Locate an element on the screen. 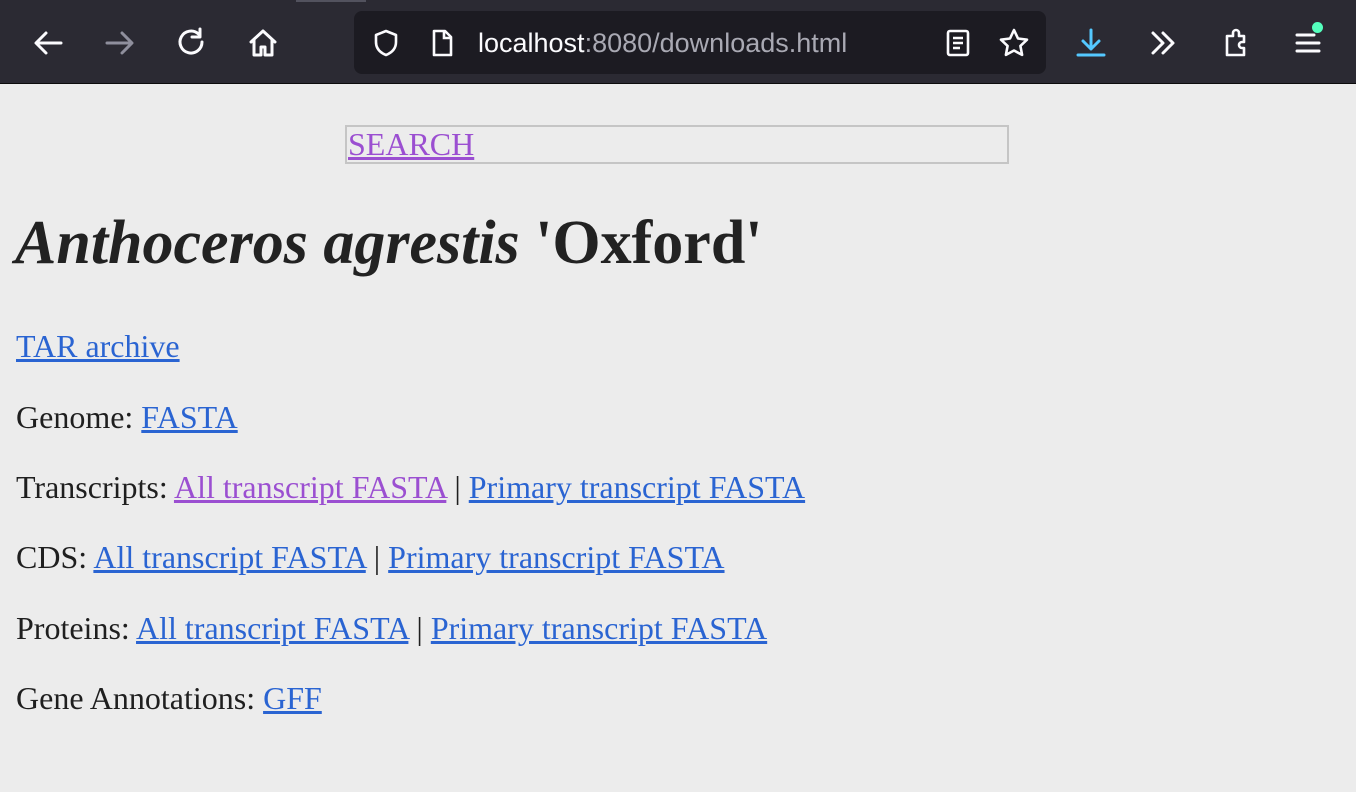 The width and height of the screenshot is (1356, 792). cds-label: CDS: is located at coordinates (55, 557).